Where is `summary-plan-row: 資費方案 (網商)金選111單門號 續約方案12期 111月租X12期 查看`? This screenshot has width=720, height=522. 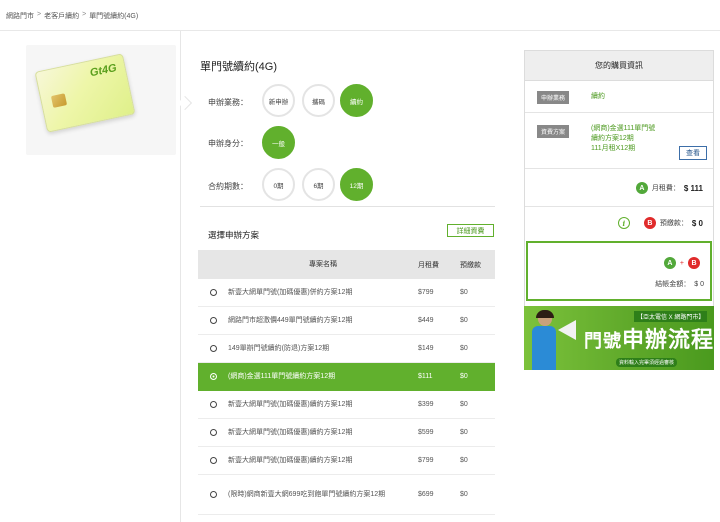 summary-plan-row: 資費方案 (網商)金選111單門號 續約方案12期 111月租X12期 查看 is located at coordinates (619, 141).